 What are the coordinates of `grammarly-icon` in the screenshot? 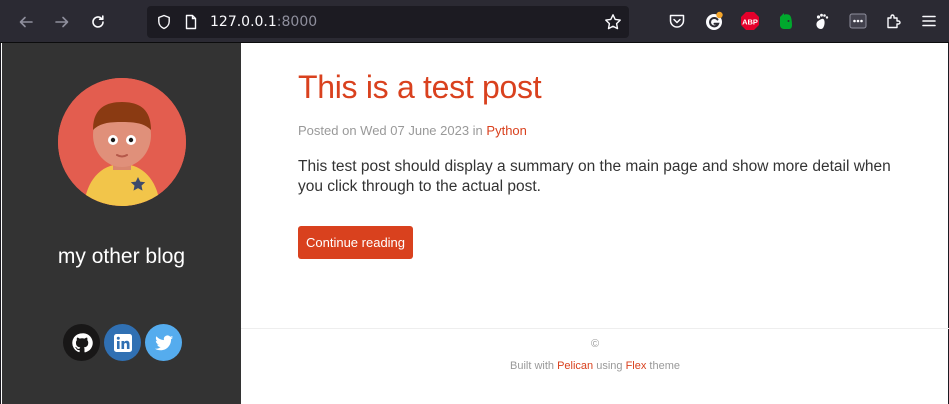 It's located at (714, 20).